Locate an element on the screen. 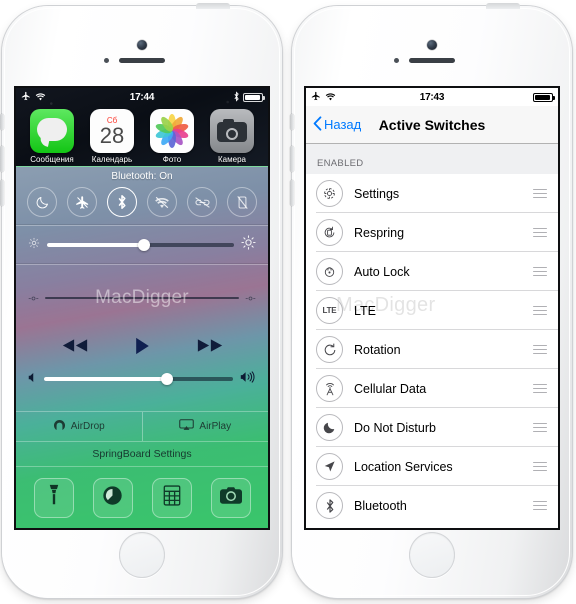 The height and width of the screenshot is (604, 576). list-item: Settings is located at coordinates (432, 193).